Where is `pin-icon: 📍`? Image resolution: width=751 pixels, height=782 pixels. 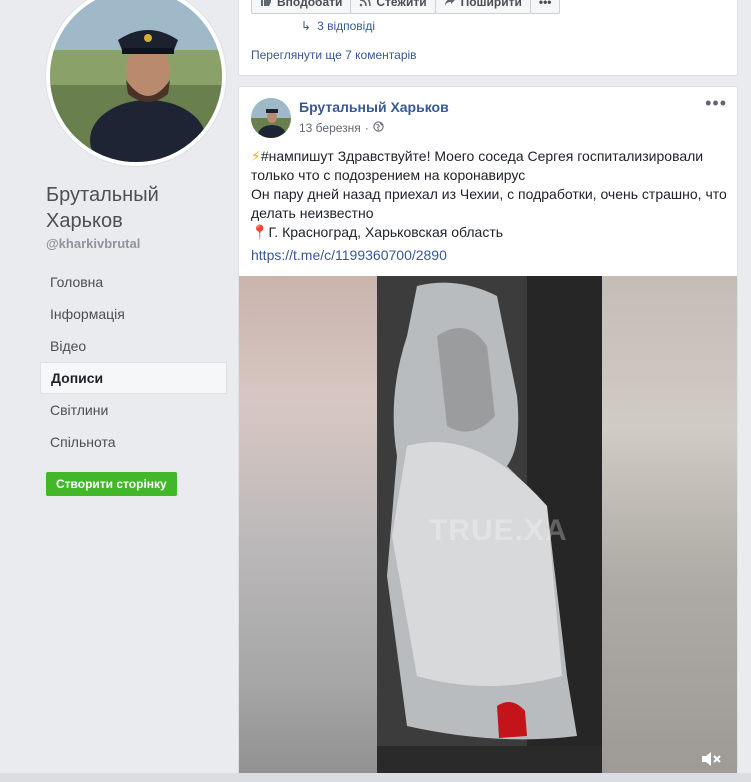
pin-icon: 📍 is located at coordinates (260, 232).